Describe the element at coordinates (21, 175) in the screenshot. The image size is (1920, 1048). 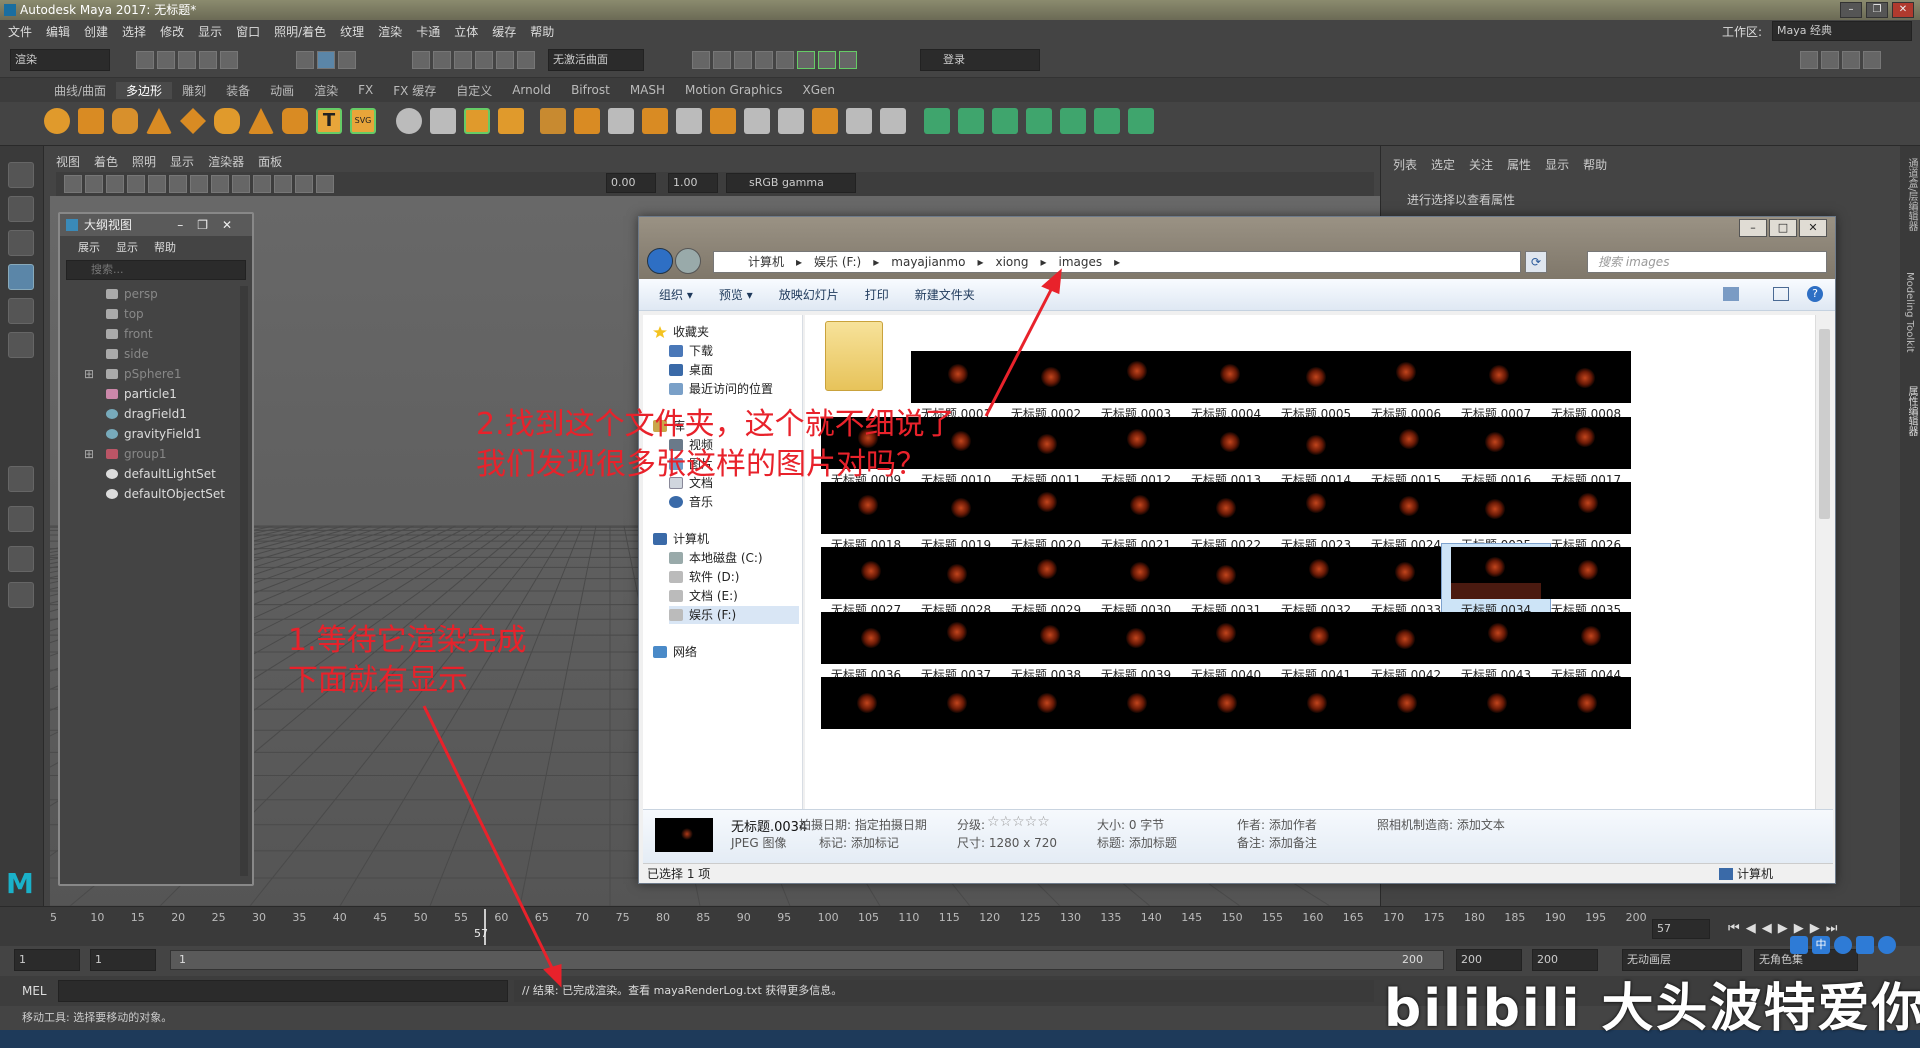
I see `select-tool-icon` at that location.